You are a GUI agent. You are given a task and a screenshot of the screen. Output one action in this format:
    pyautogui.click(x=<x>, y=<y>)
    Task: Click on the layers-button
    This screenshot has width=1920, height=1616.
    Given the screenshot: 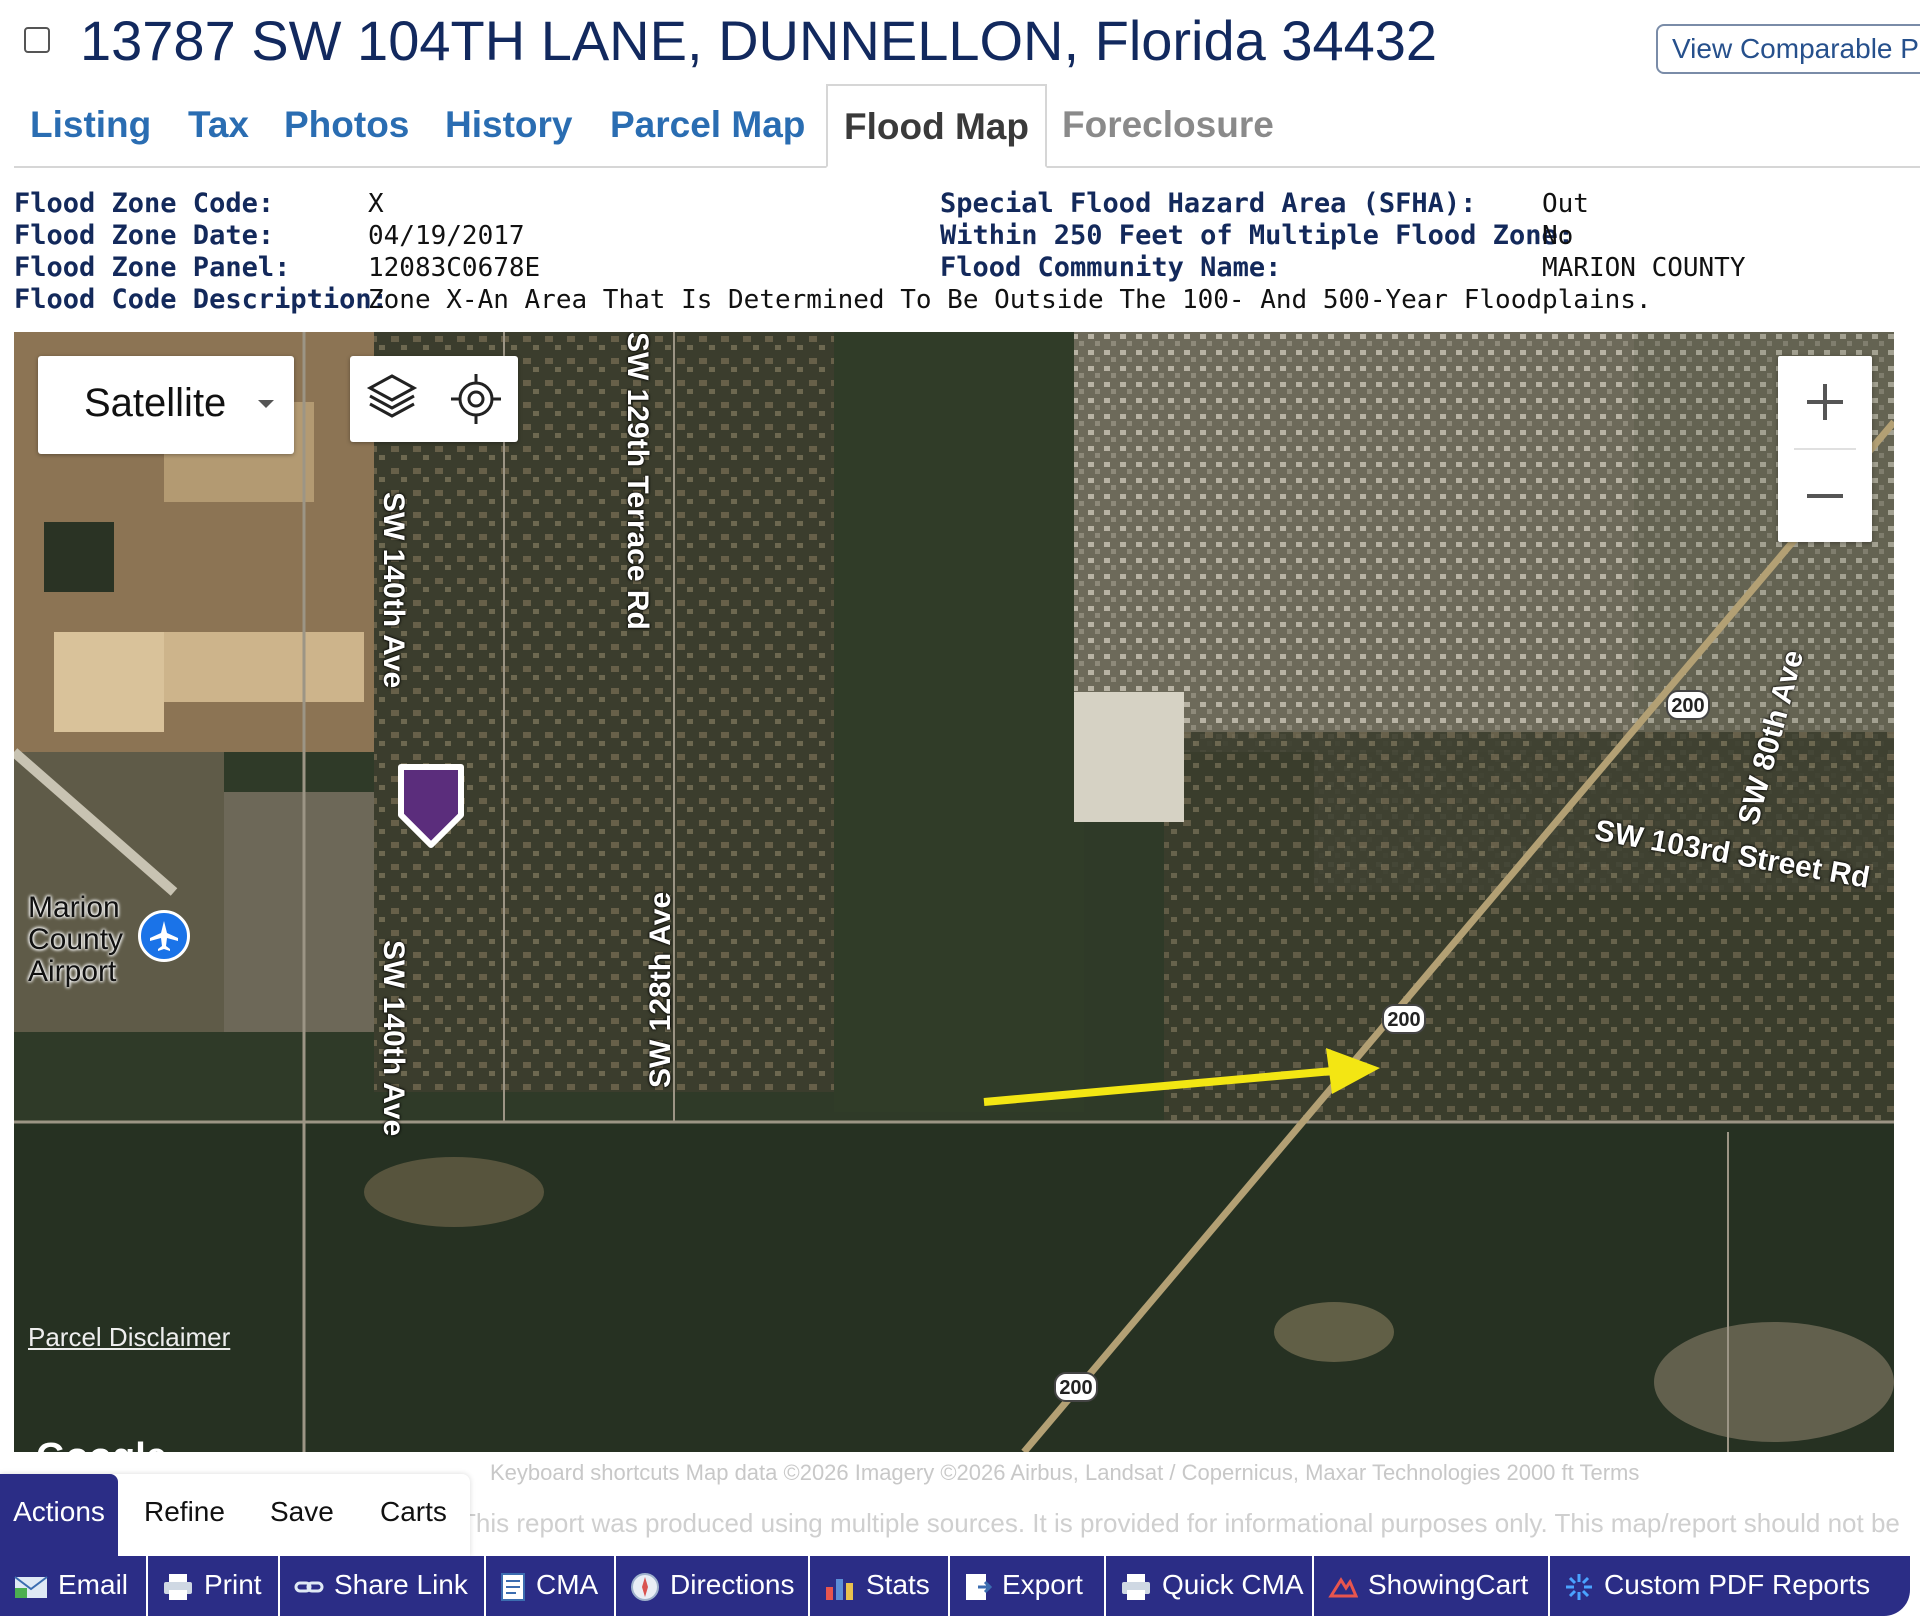 What is the action you would take?
    pyautogui.click(x=392, y=399)
    